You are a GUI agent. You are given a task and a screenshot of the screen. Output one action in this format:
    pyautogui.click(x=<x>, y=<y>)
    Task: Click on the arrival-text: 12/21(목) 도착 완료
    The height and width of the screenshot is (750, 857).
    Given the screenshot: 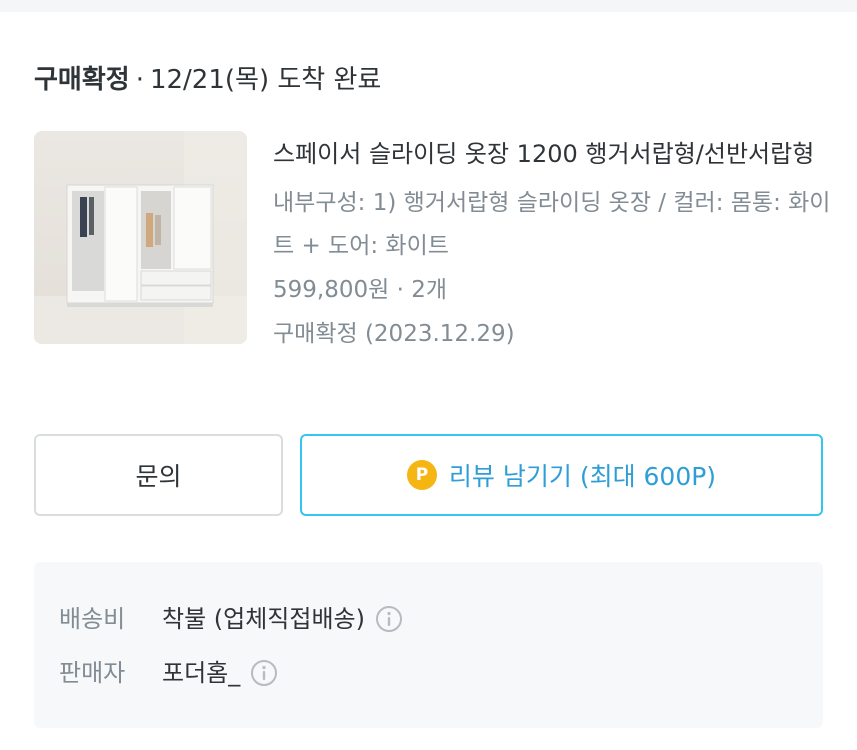 What is the action you would take?
    pyautogui.click(x=265, y=80)
    